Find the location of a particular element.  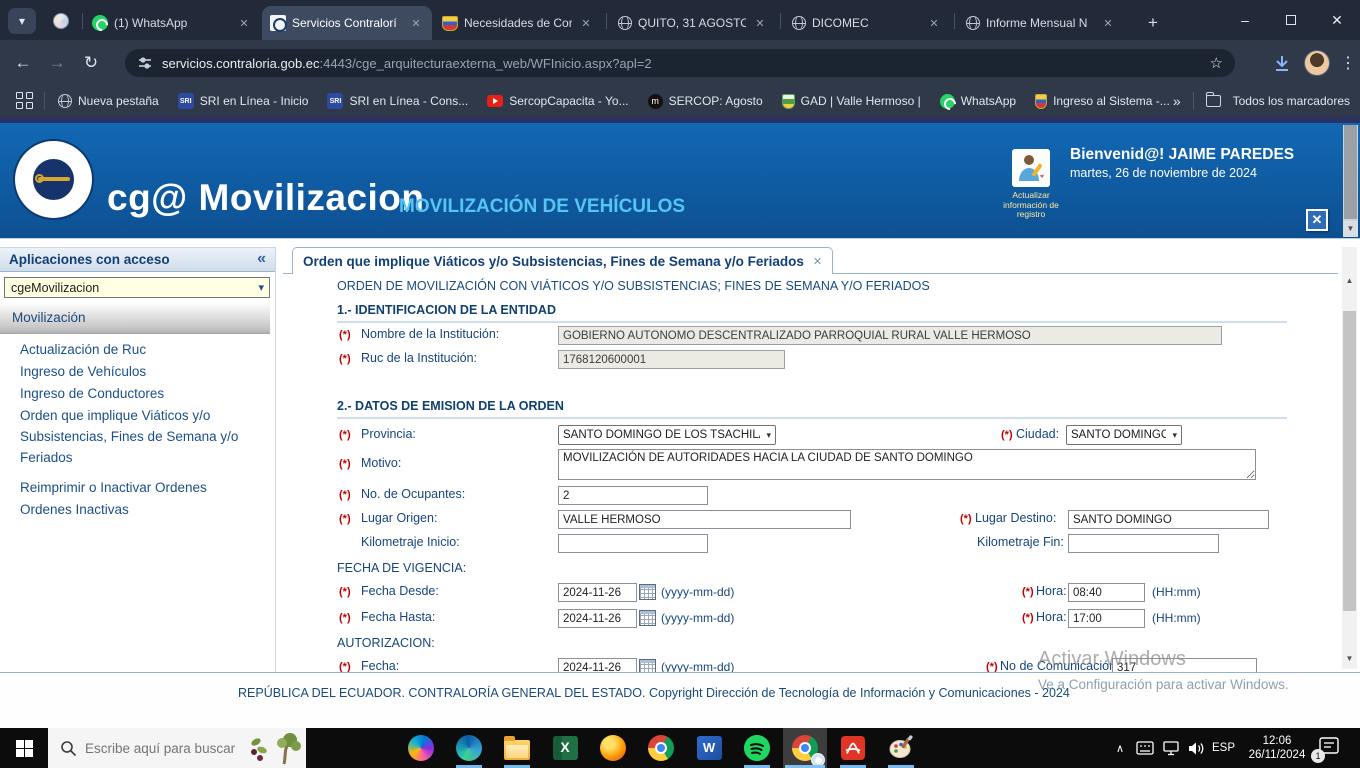

tray-touch-keyboard is located at coordinates (1145, 748).